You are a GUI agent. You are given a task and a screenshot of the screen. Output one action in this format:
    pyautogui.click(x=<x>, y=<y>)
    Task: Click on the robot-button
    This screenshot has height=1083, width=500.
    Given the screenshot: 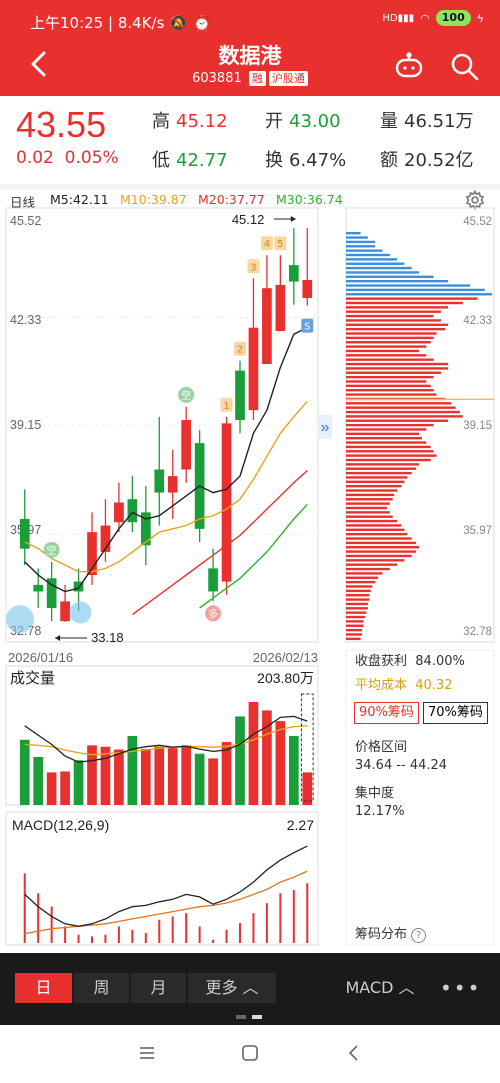 What is the action you would take?
    pyautogui.click(x=409, y=66)
    